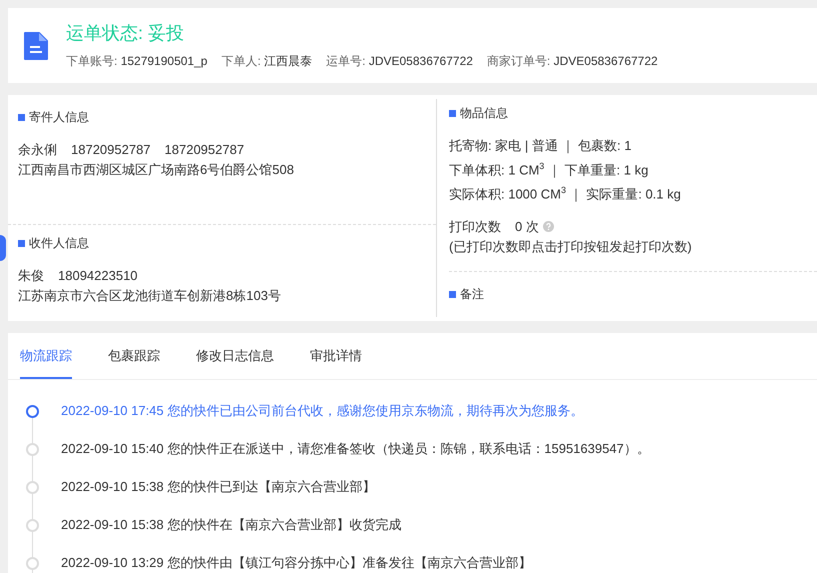 The width and height of the screenshot is (817, 573). What do you see at coordinates (541, 146) in the screenshot?
I see `goods-detail: 托寄物: 家电 | 普通 ｜ 包裹数: 1` at bounding box center [541, 146].